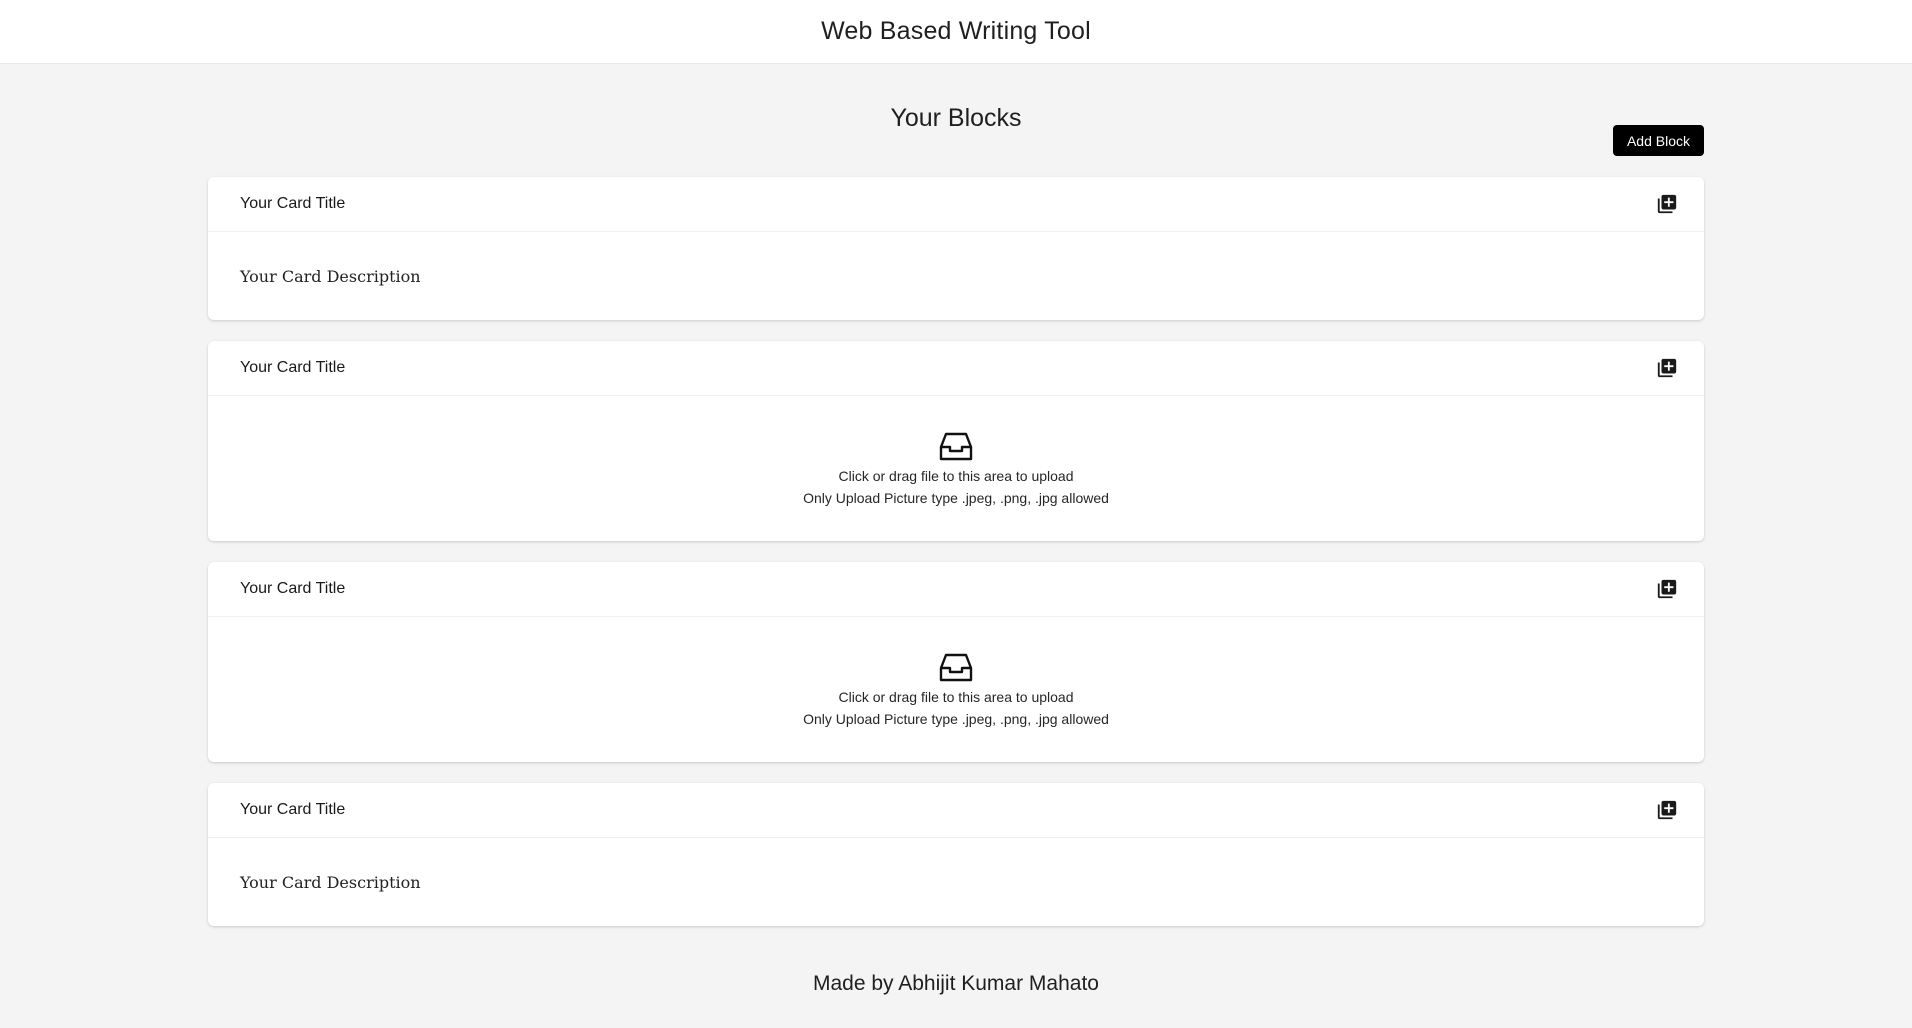  Describe the element at coordinates (956, 983) in the screenshot. I see `footer-credit: Made by Abhijit Kumar Mahato` at that location.